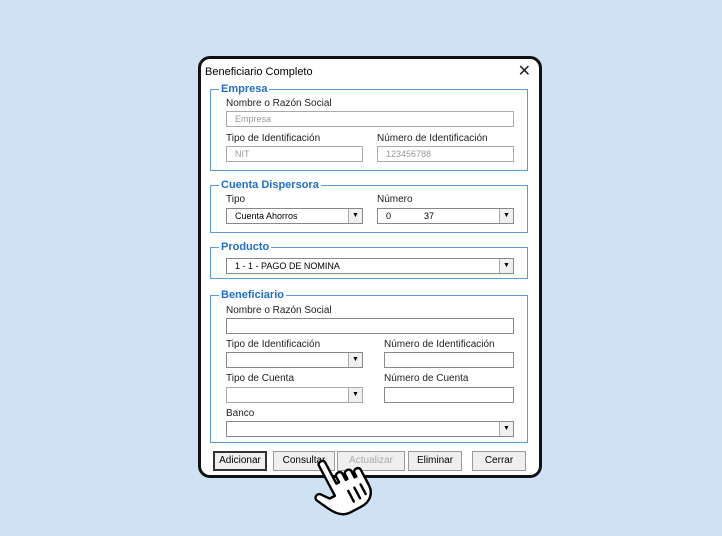 The height and width of the screenshot is (536, 722). I want to click on beneficiario-banco-select: ▼, so click(370, 429).